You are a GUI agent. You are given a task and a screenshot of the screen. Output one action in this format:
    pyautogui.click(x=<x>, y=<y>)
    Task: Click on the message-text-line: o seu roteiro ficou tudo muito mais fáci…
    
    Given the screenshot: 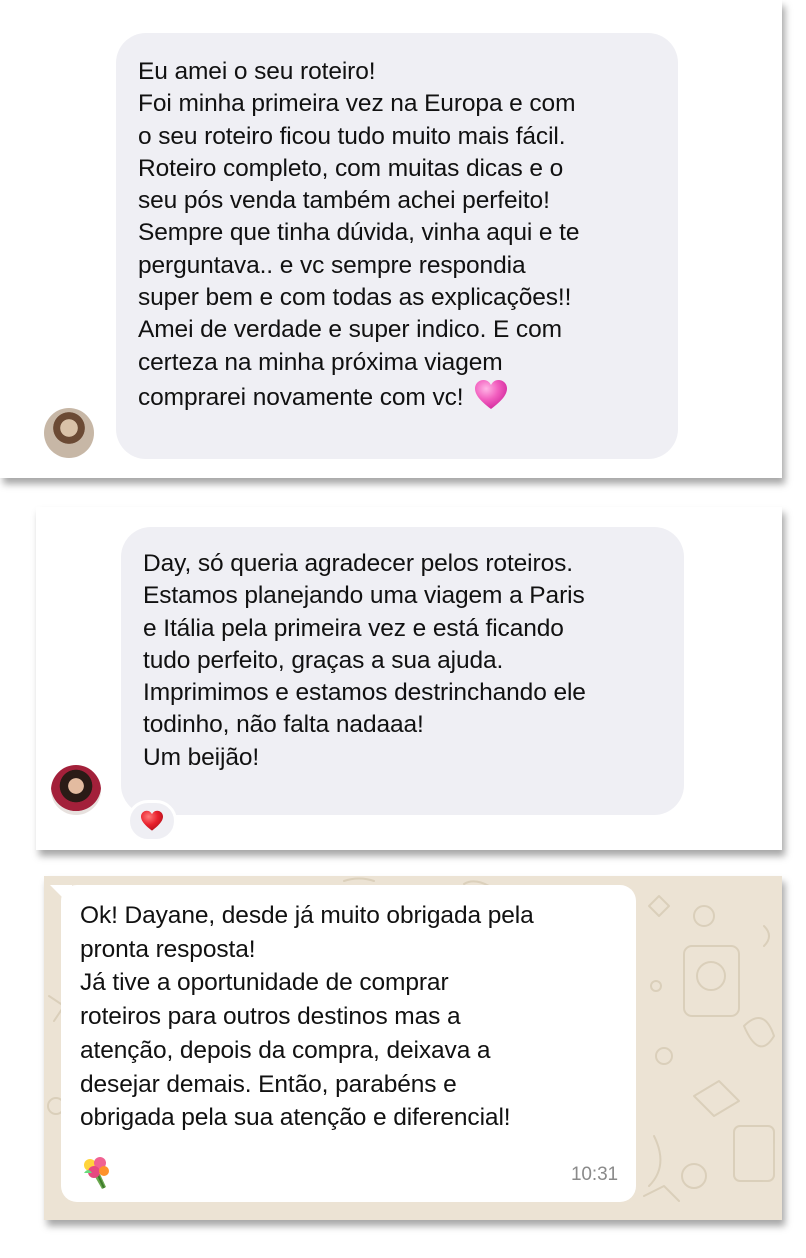 What is the action you would take?
    pyautogui.click(x=352, y=136)
    